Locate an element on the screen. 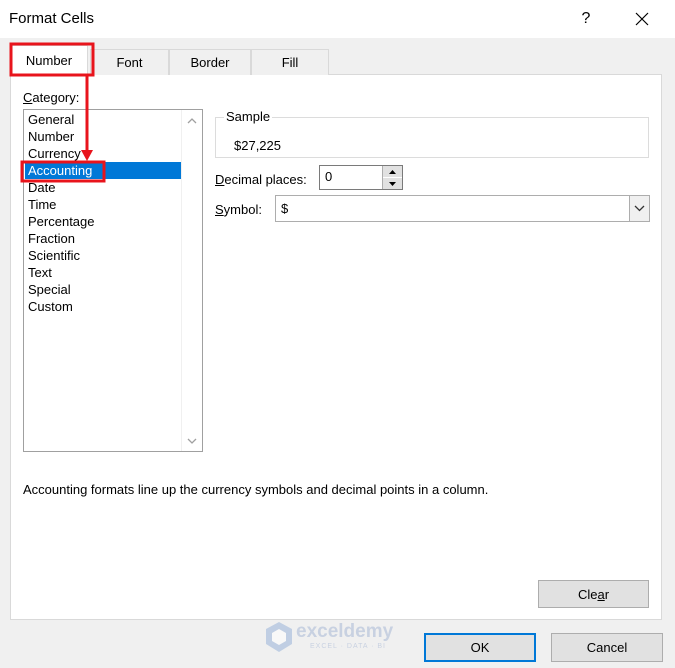 The image size is (675, 668). category-item-special: Special is located at coordinates (103, 289).